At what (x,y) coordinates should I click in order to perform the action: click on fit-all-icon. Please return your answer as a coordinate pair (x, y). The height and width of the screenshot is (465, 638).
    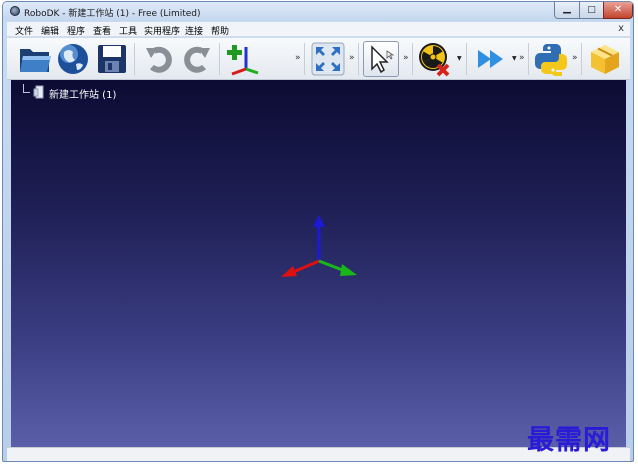
    Looking at the image, I should click on (328, 59).